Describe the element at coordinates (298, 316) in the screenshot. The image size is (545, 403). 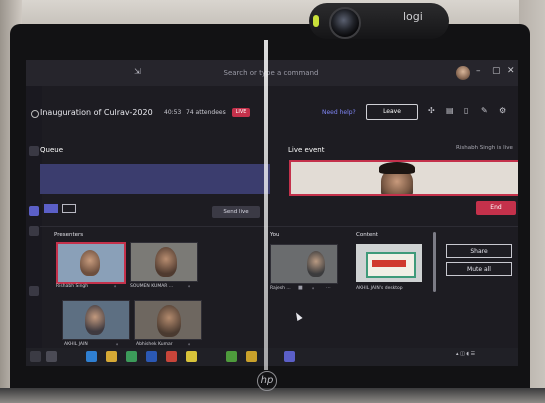
I see `mouse-cursor` at that location.